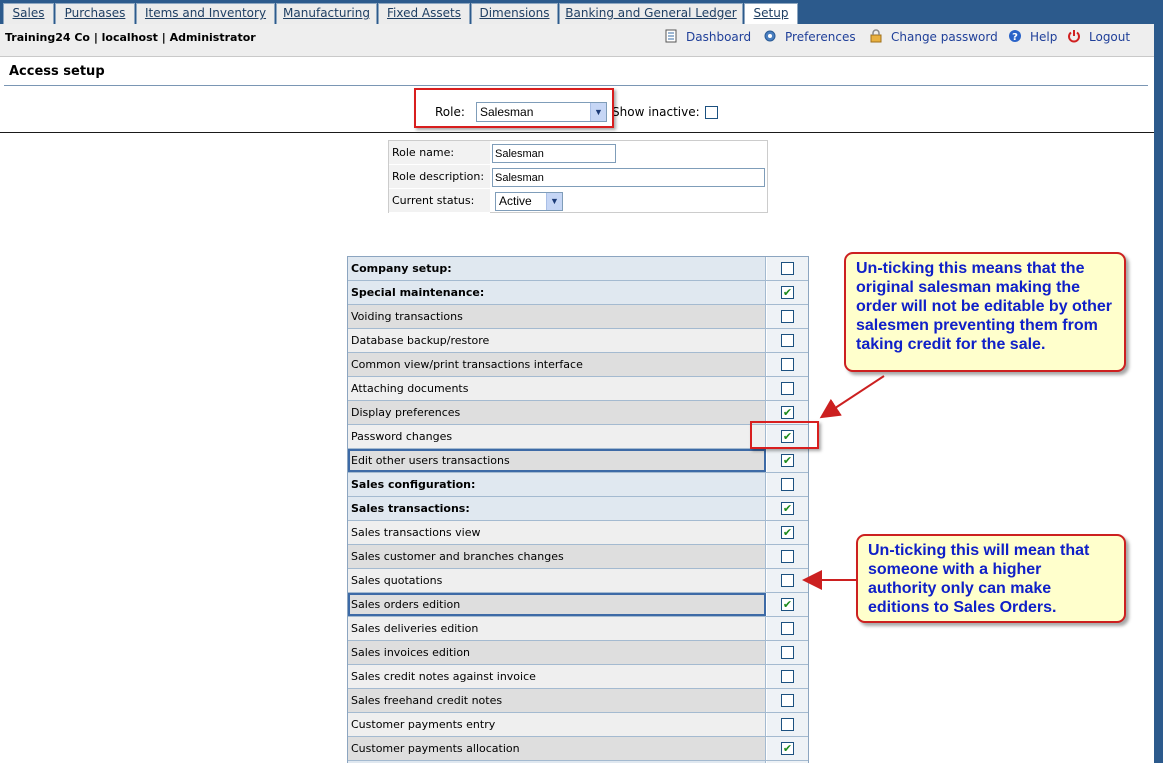  What do you see at coordinates (28, 13) in the screenshot?
I see `tab-sales: Sales` at bounding box center [28, 13].